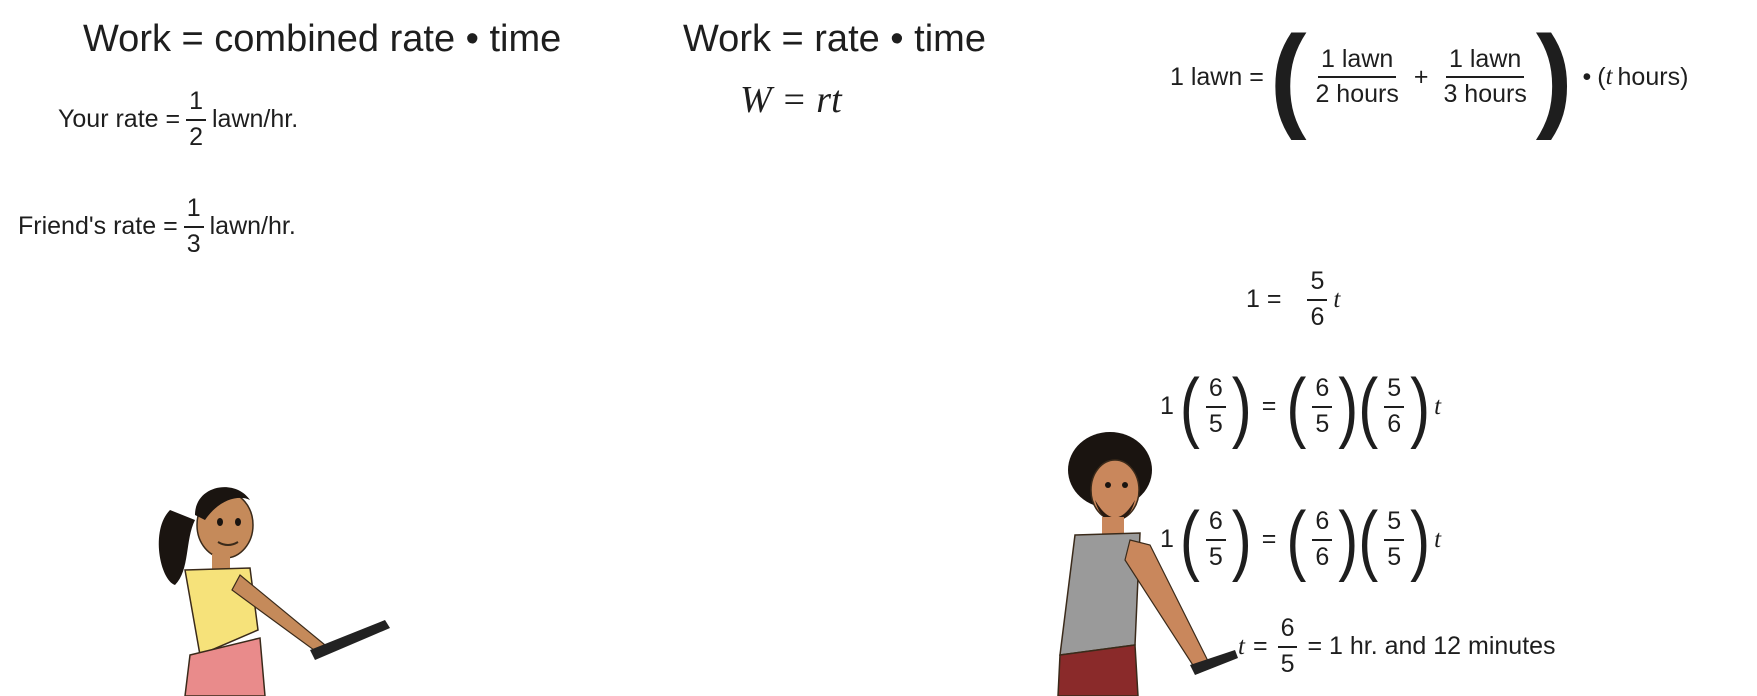 Image resolution: width=1757 pixels, height=696 pixels. What do you see at coordinates (119, 119) in the screenshot?
I see `your-rate-label: Your rate =` at bounding box center [119, 119].